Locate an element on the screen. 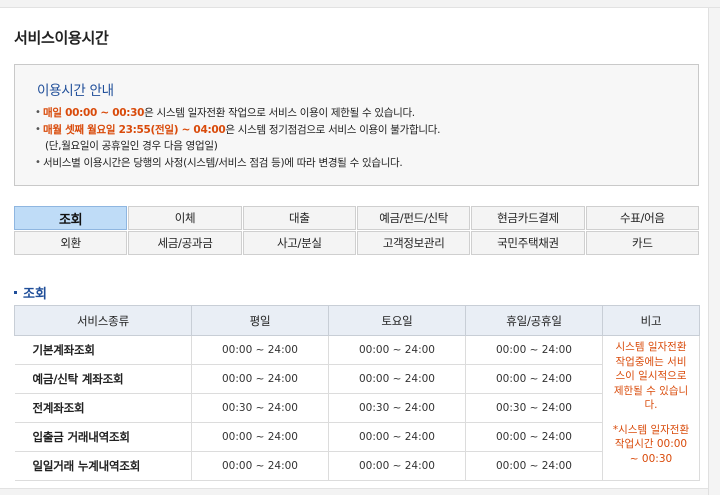 The height and width of the screenshot is (495, 720). service-name: 예금/신탁 계좌조회 is located at coordinates (103, 379).